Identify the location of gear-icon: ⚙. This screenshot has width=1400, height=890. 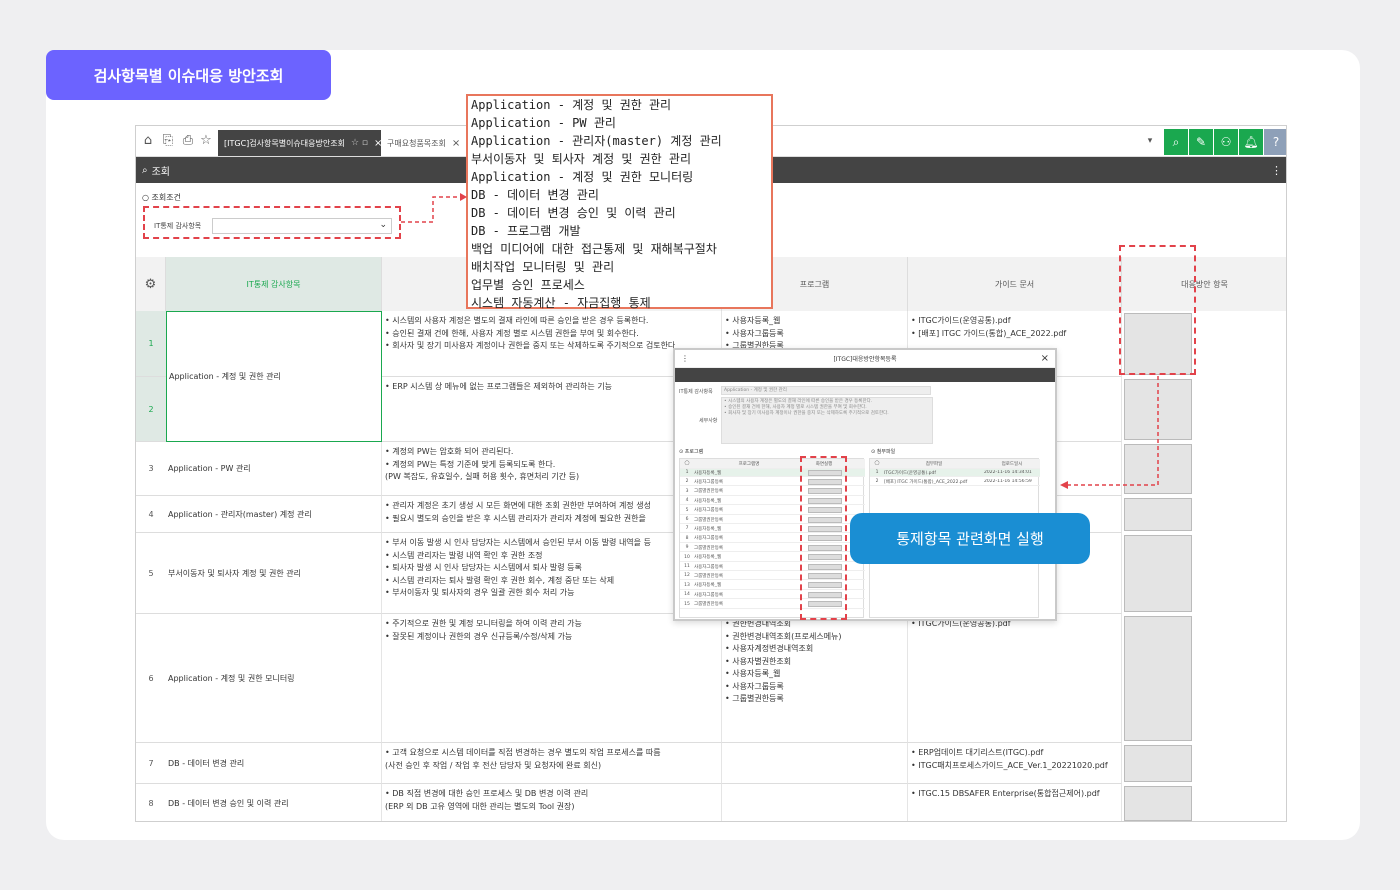
(150, 284).